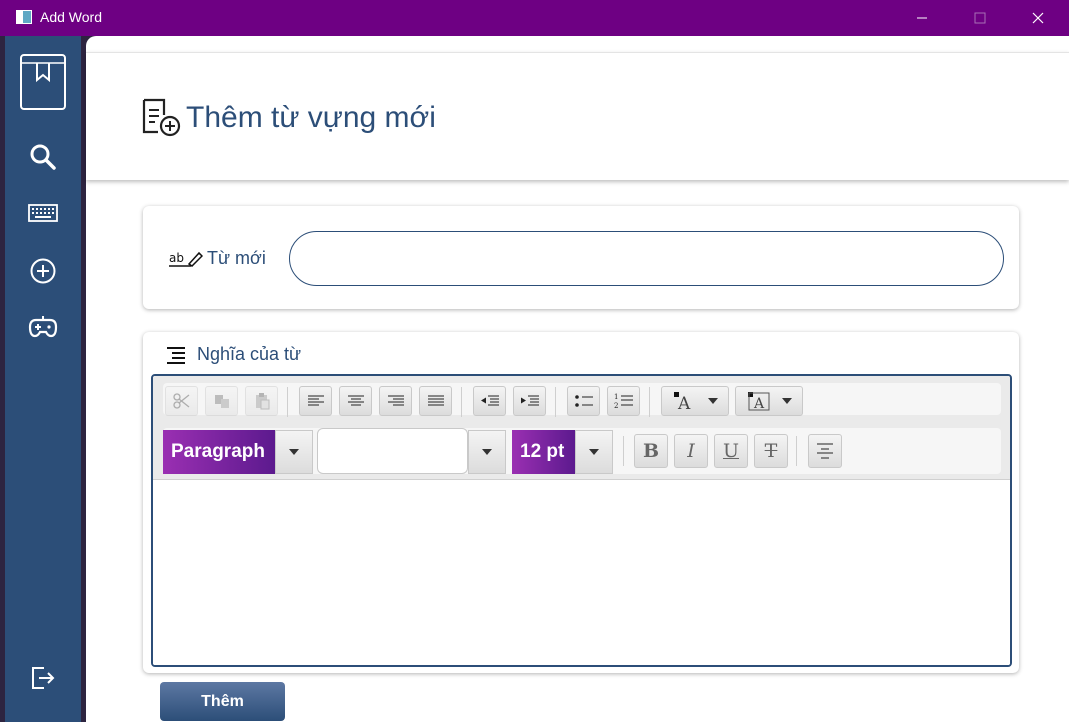  Describe the element at coordinates (646, 258) in the screenshot. I see `word-input` at that location.